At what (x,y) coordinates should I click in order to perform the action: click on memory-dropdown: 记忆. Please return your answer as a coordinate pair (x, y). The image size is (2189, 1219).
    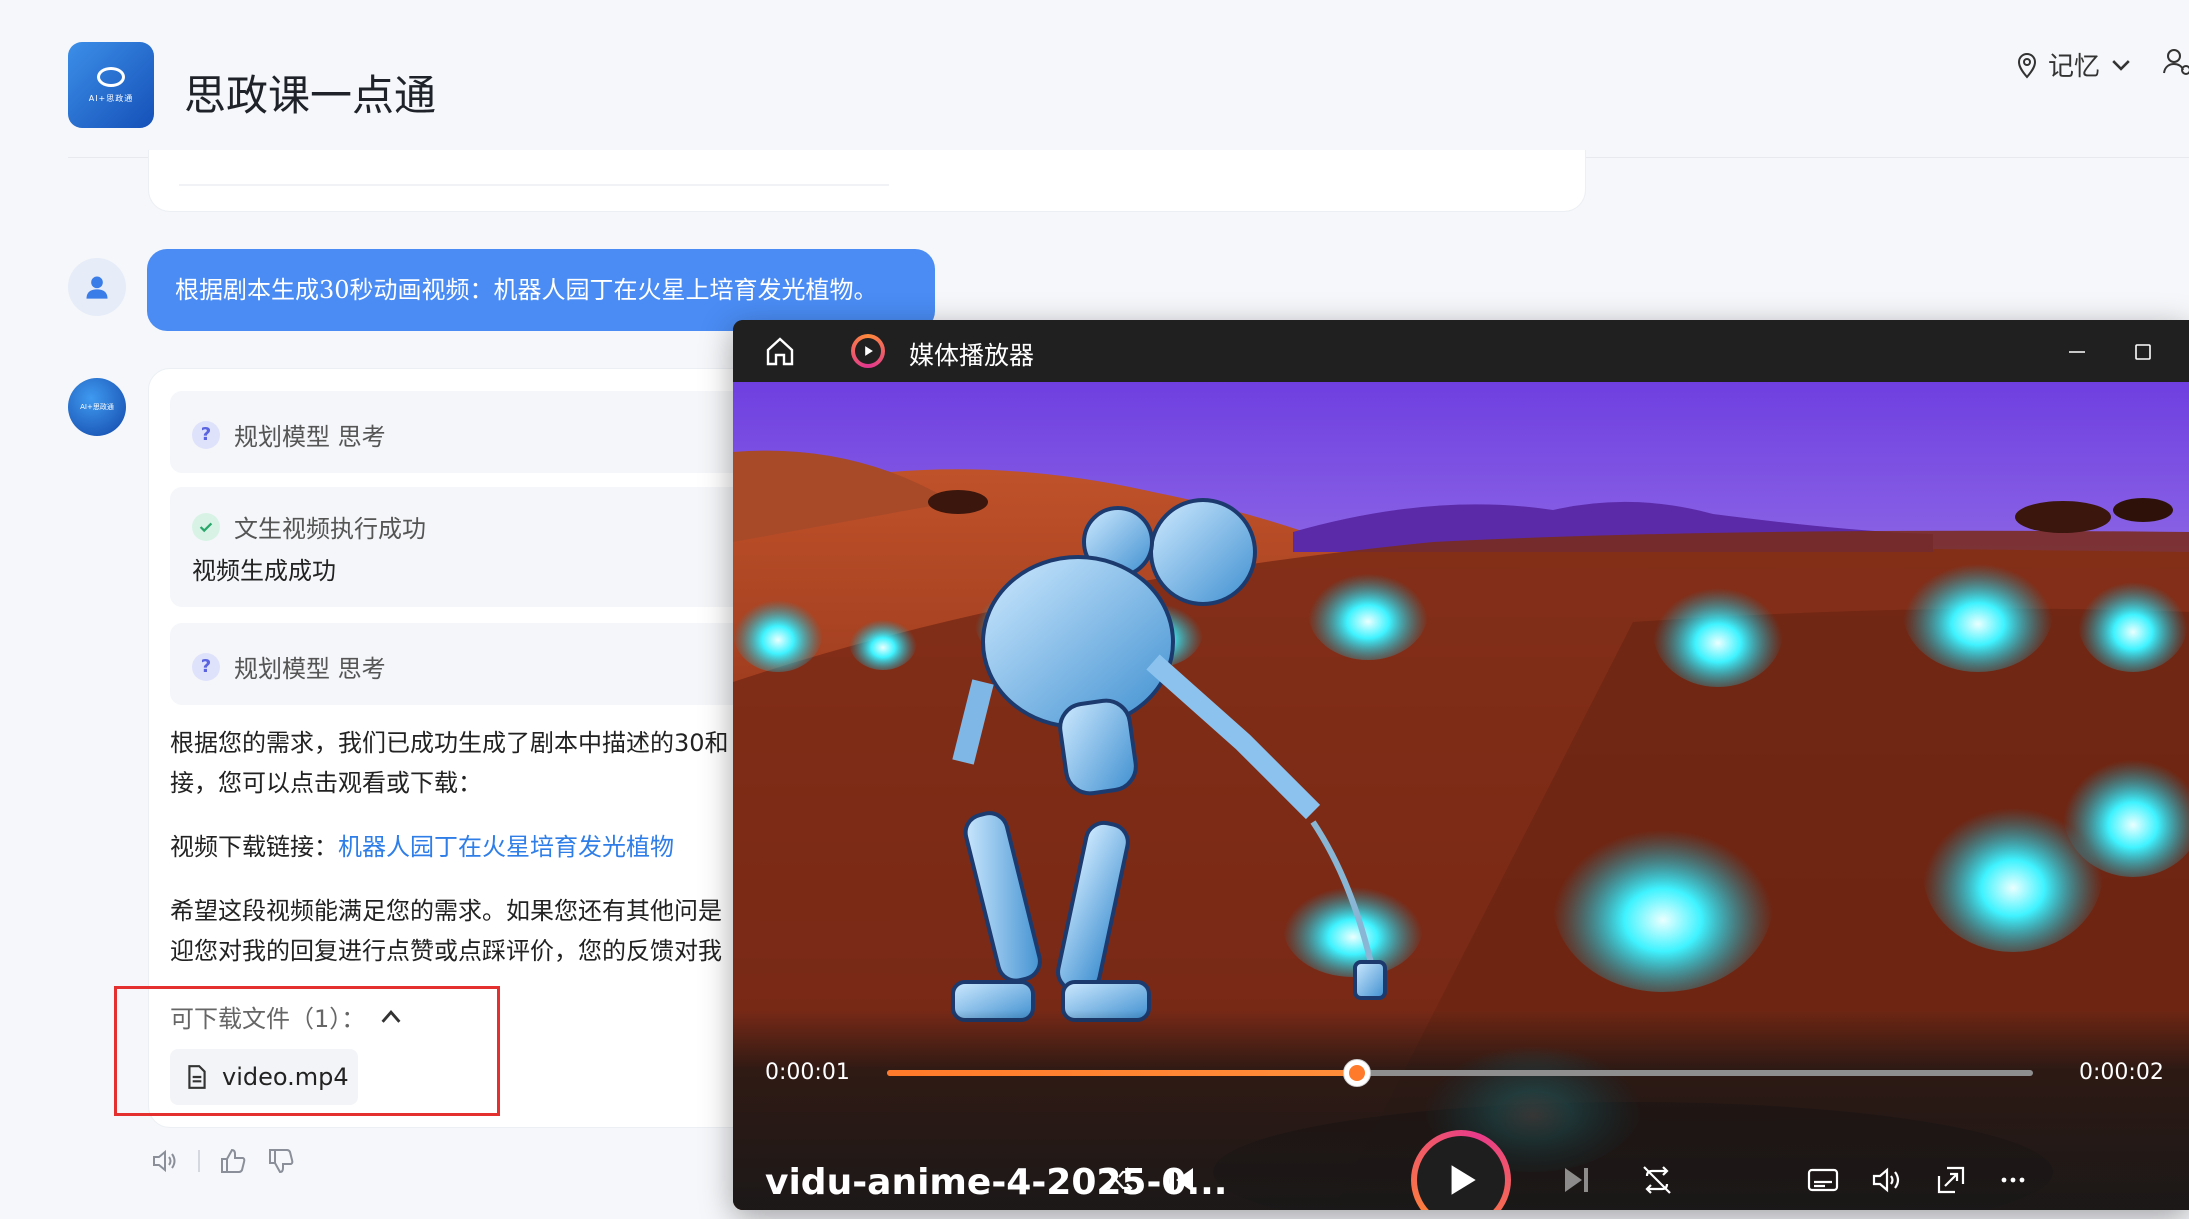
    Looking at the image, I should click on (2074, 64).